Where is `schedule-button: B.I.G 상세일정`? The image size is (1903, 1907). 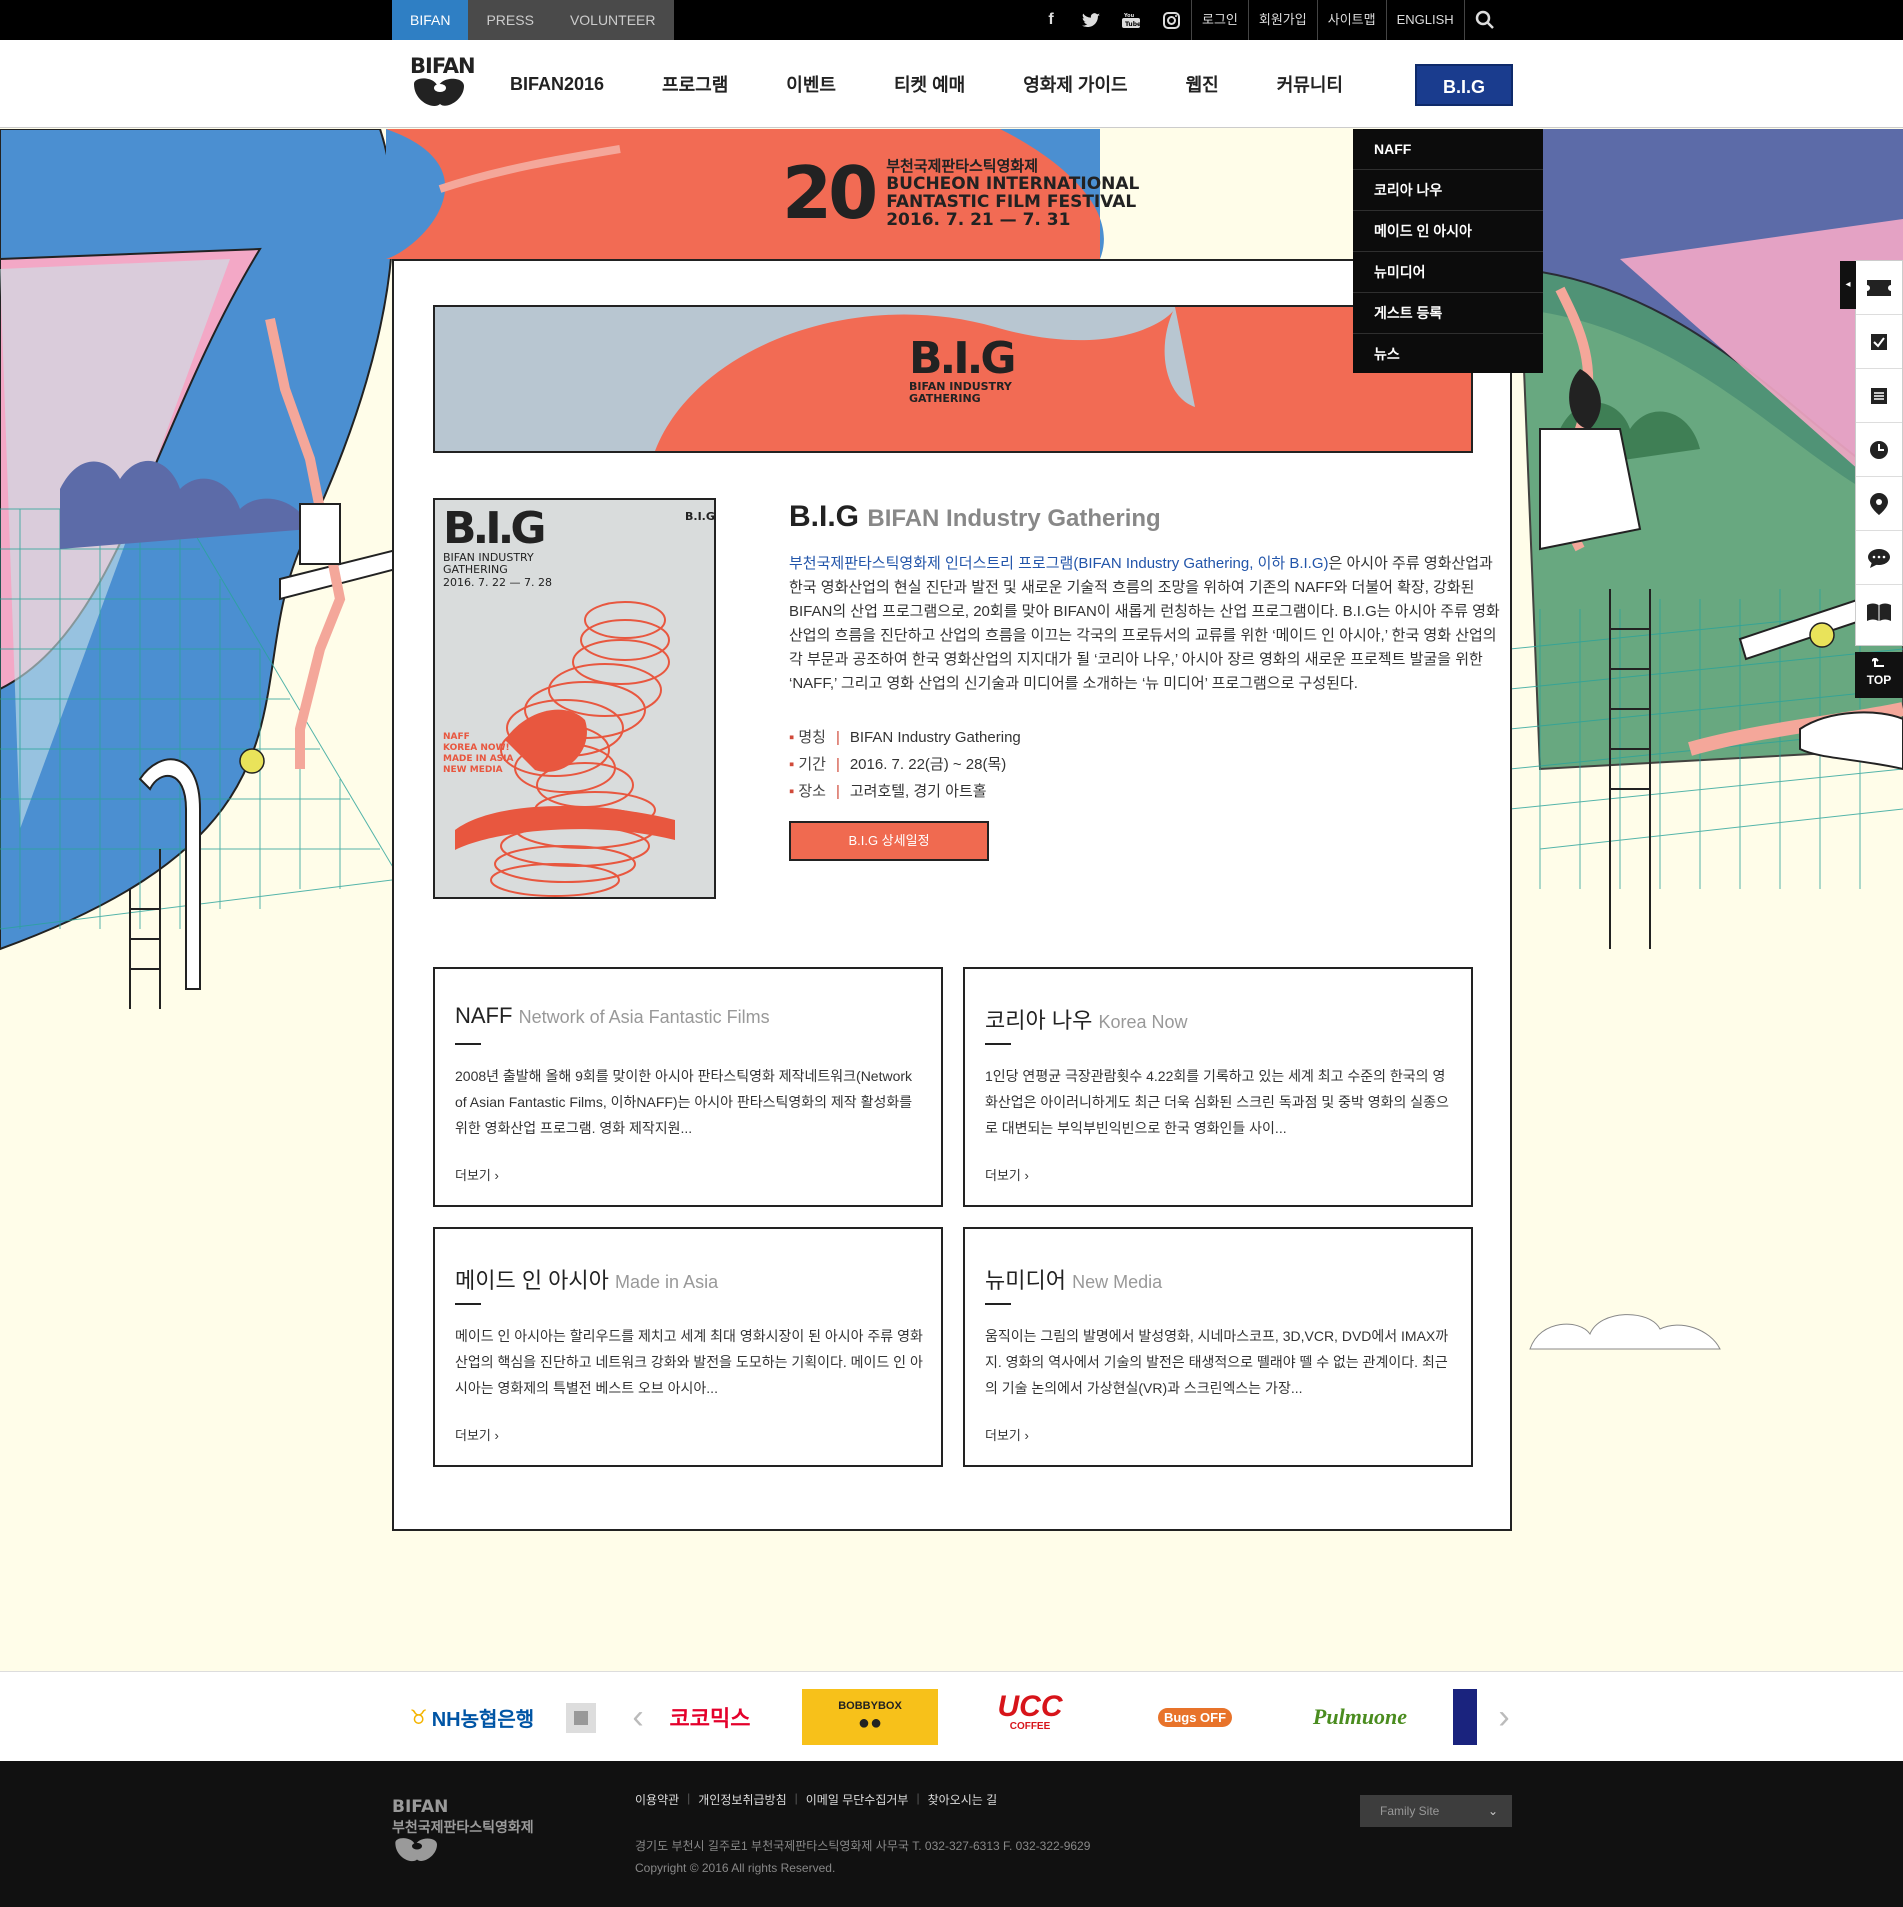 schedule-button: B.I.G 상세일정 is located at coordinates (889, 841).